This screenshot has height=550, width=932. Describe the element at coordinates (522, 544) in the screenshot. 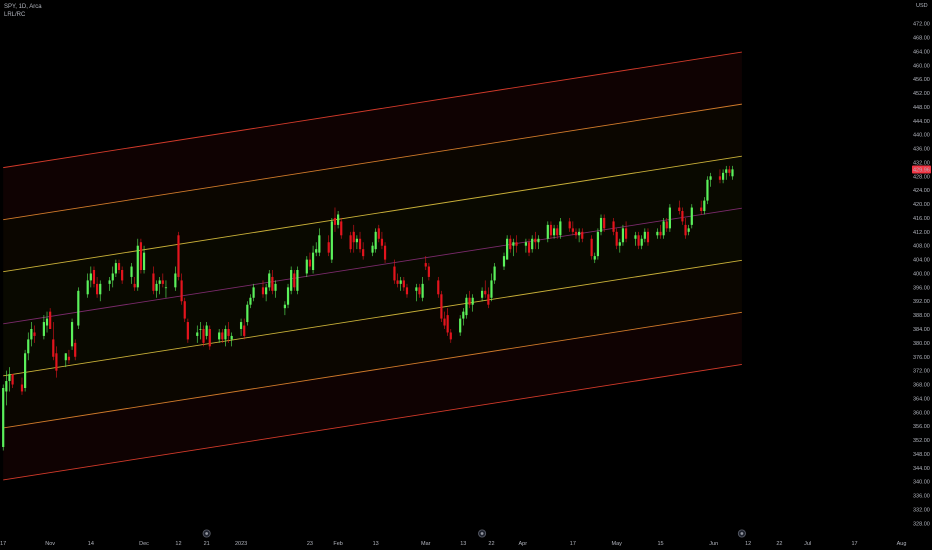

I see `time-tick-label: Apr` at that location.